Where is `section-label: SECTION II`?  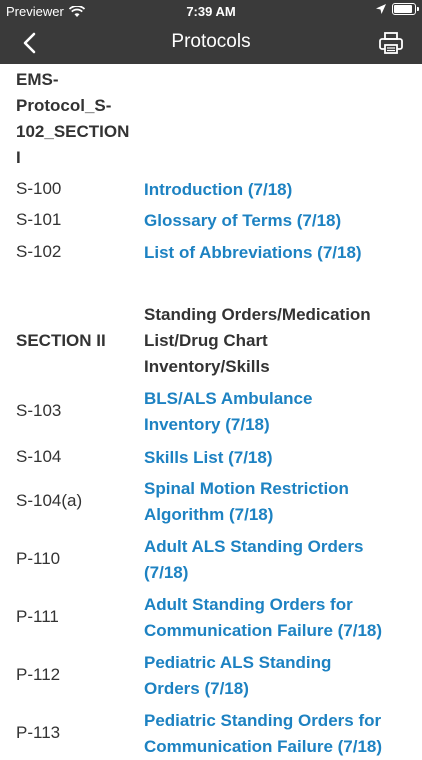
section-label: SECTION II is located at coordinates (61, 340).